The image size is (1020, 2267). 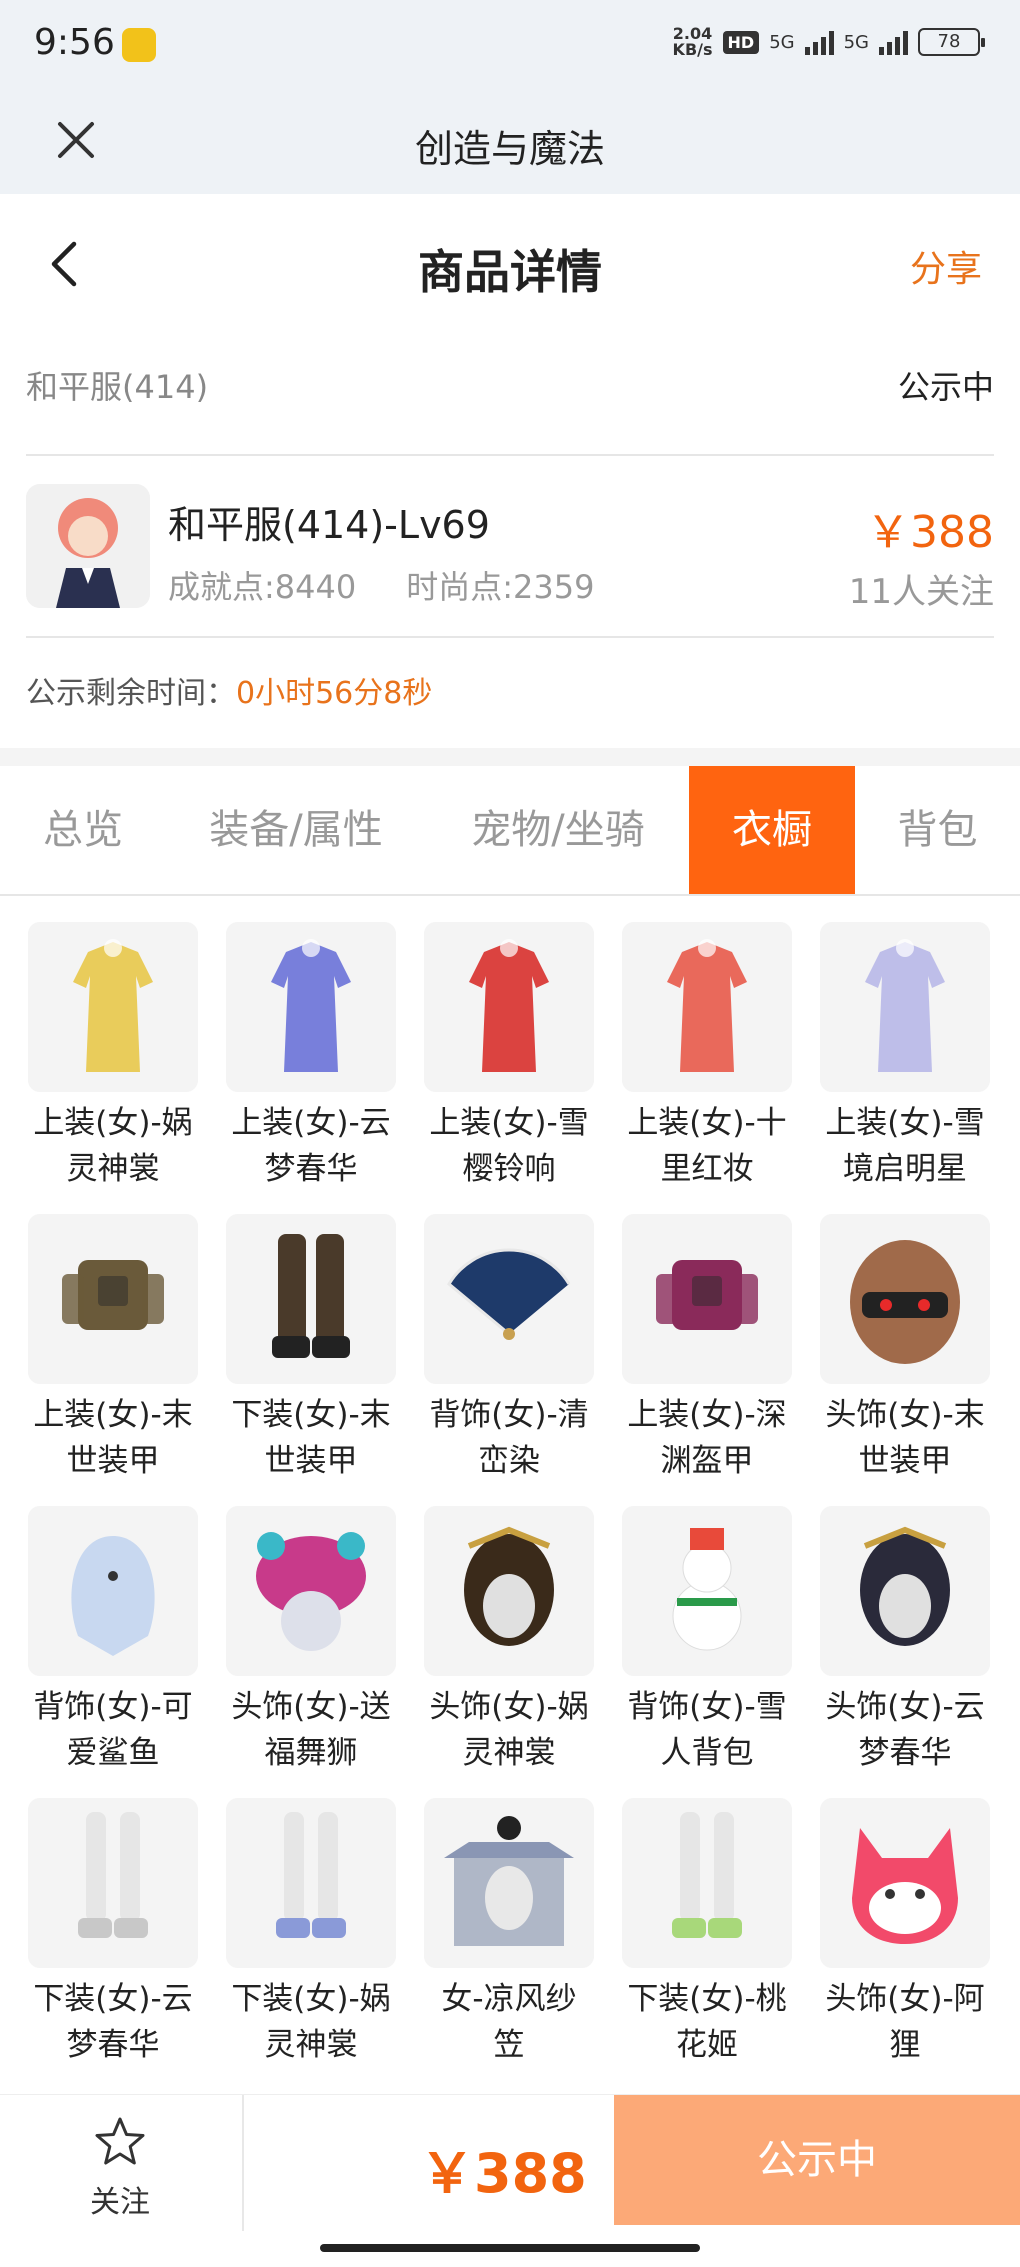 What do you see at coordinates (311, 2022) in the screenshot?
I see `wardrobe-item-label: 下装(女)-娲 灵神裳` at bounding box center [311, 2022].